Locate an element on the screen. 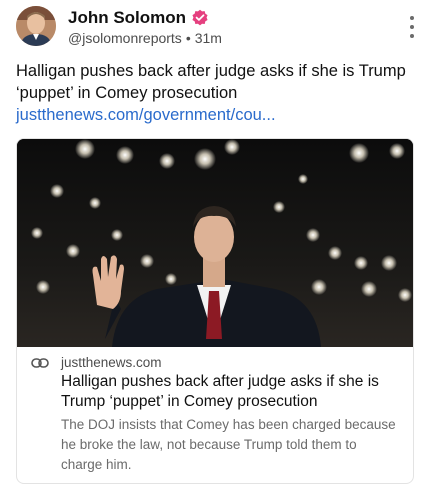 Image resolution: width=430 pixels, height=500 pixels. link-icon is located at coordinates (40, 363).